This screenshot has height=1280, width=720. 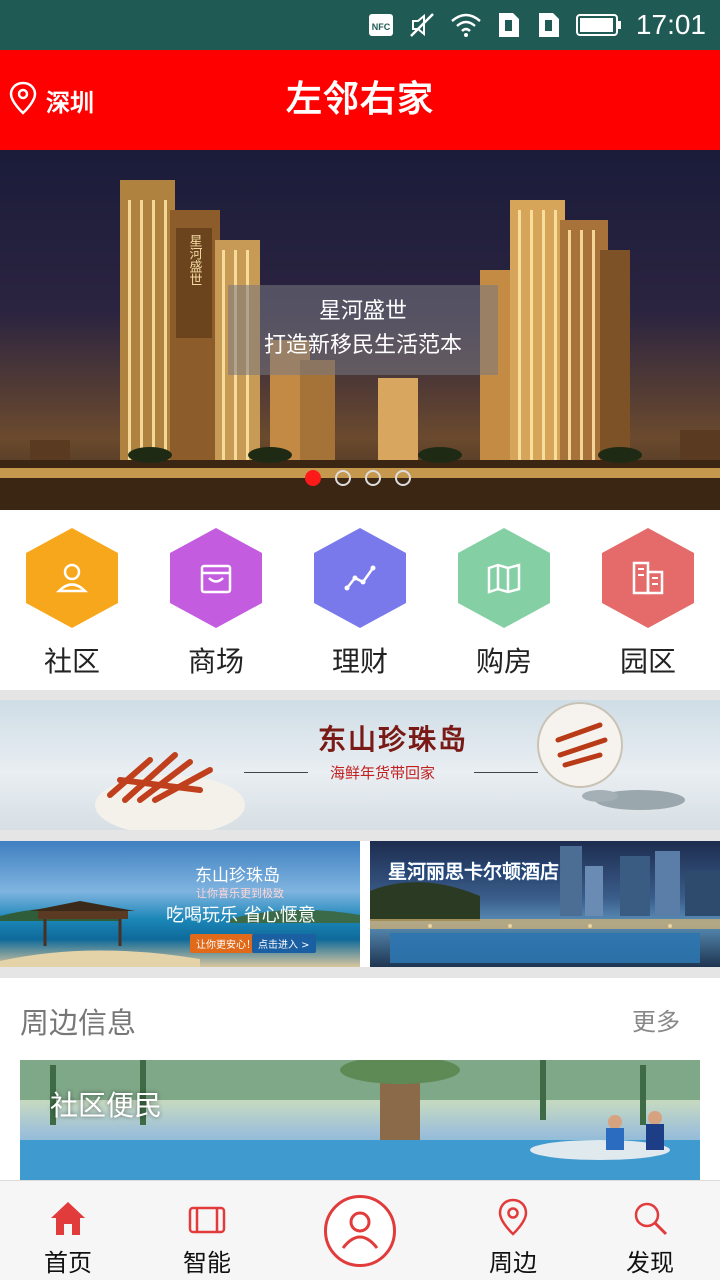 I want to click on sim1-icon, so click(x=509, y=25).